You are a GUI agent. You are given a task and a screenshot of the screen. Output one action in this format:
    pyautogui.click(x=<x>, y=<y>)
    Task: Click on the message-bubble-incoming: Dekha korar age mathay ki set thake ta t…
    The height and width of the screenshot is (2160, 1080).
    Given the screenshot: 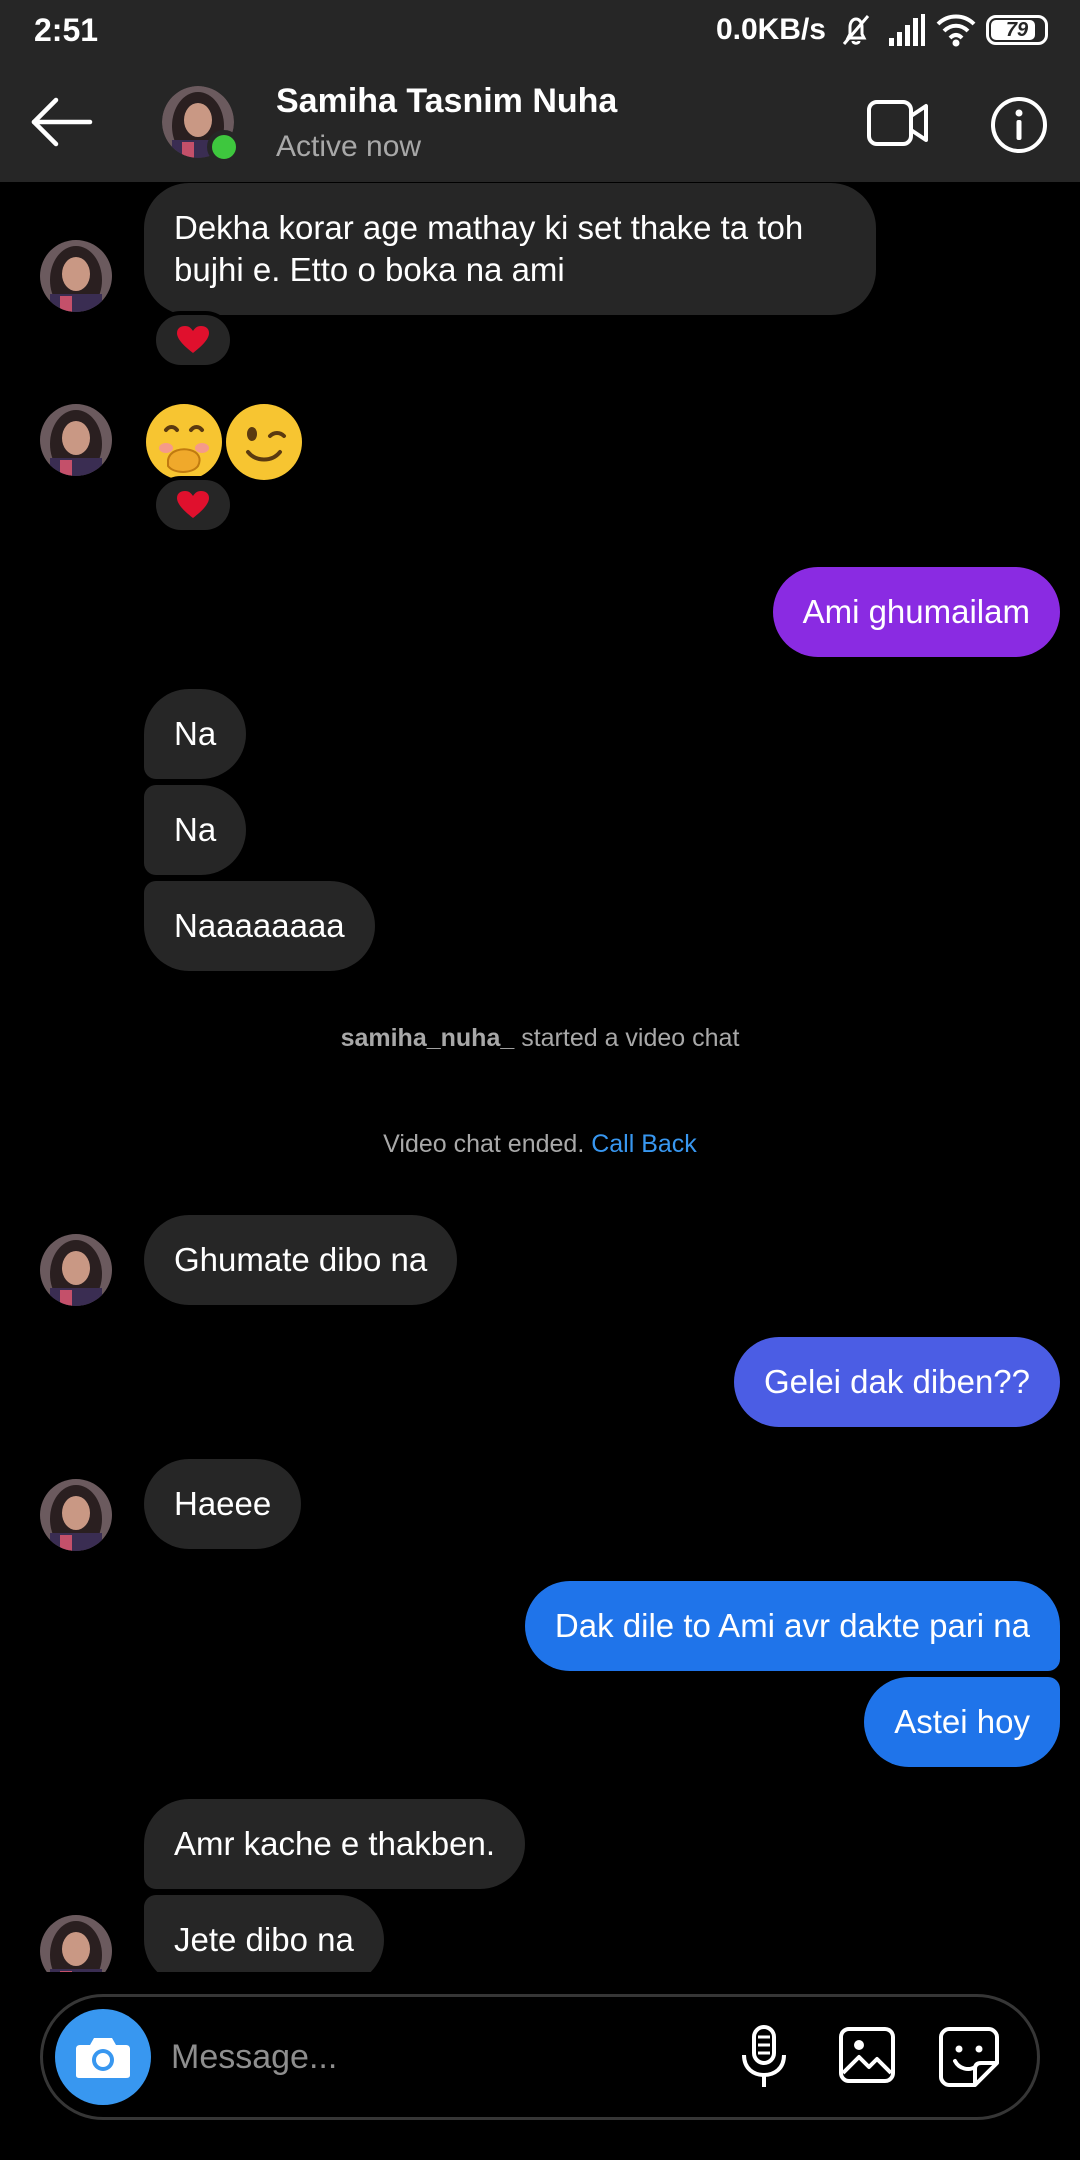 What is the action you would take?
    pyautogui.click(x=510, y=249)
    